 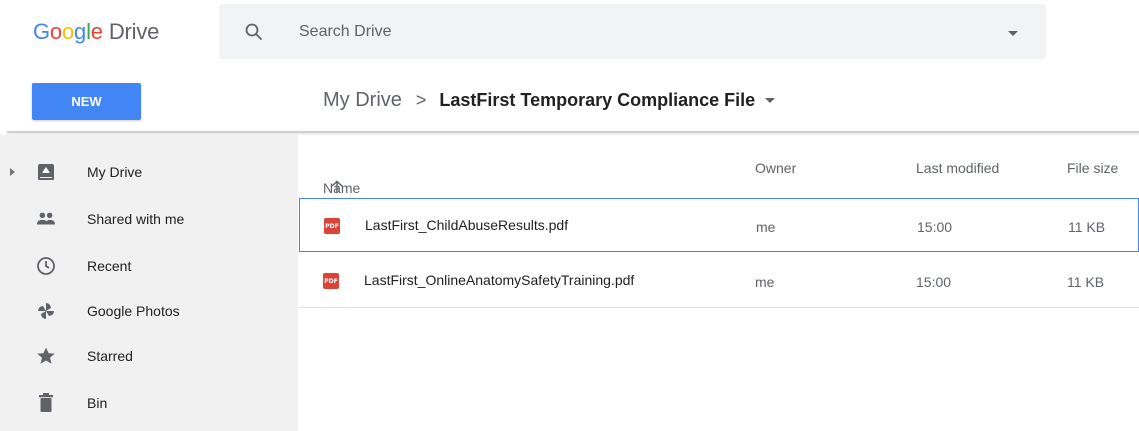 What do you see at coordinates (86, 101) in the screenshot?
I see `new-button: NEW` at bounding box center [86, 101].